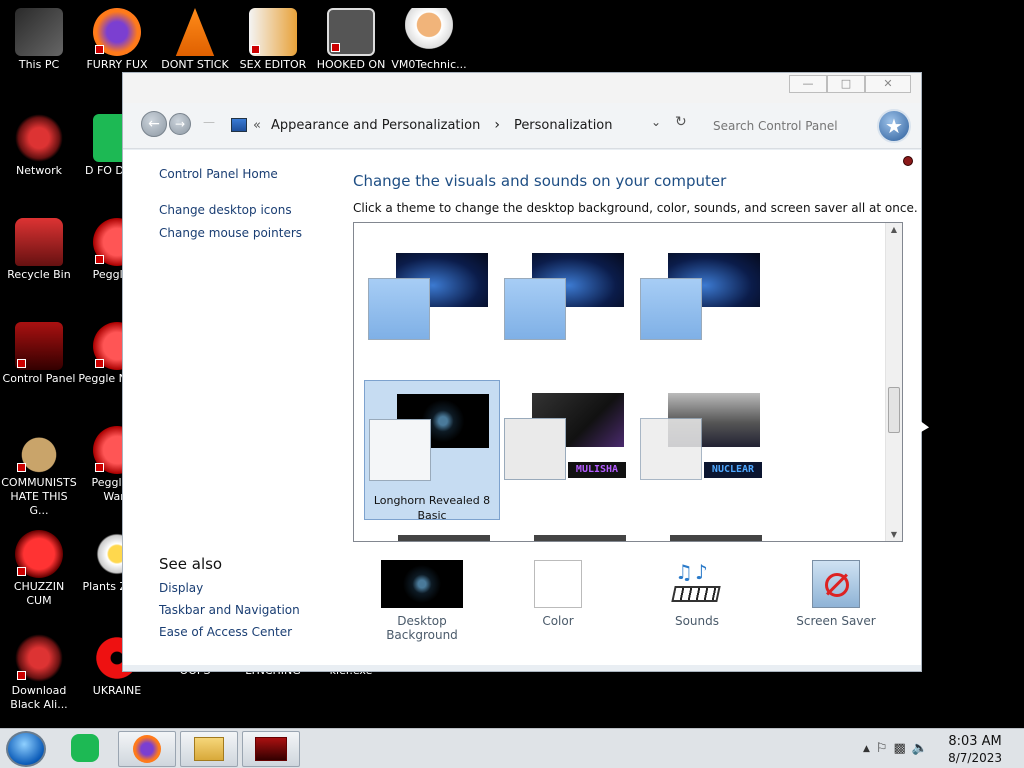  I want to click on theme-badge: MULISHA, so click(597, 470).